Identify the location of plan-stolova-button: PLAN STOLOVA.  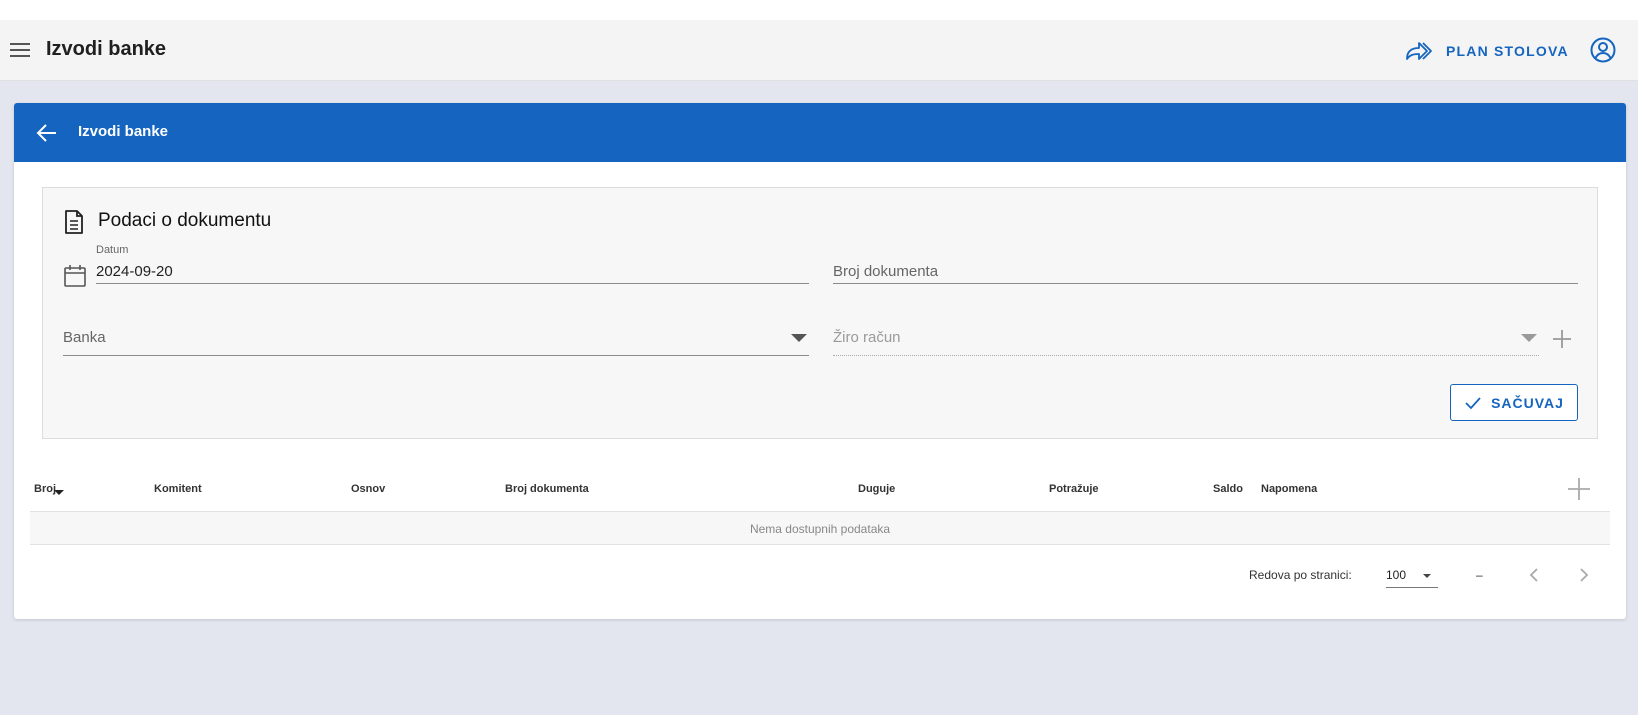
(1486, 51).